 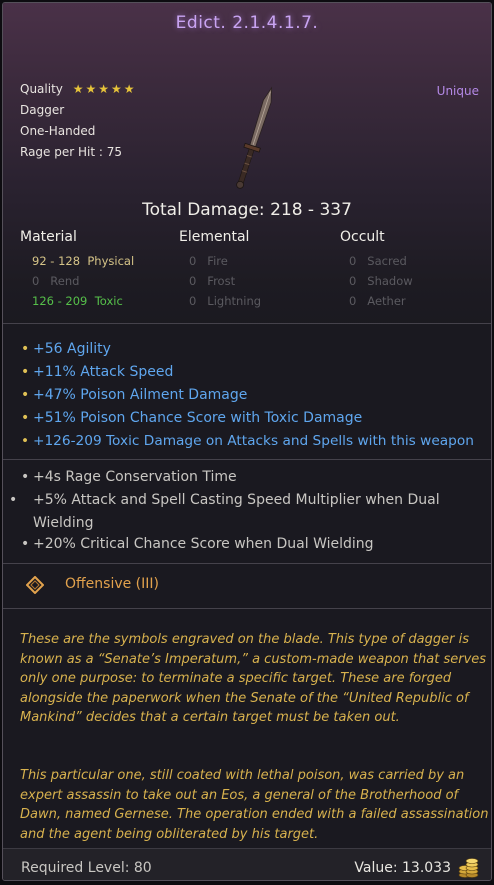 What do you see at coordinates (362, 237) in the screenshot?
I see `occult-header: Occult` at bounding box center [362, 237].